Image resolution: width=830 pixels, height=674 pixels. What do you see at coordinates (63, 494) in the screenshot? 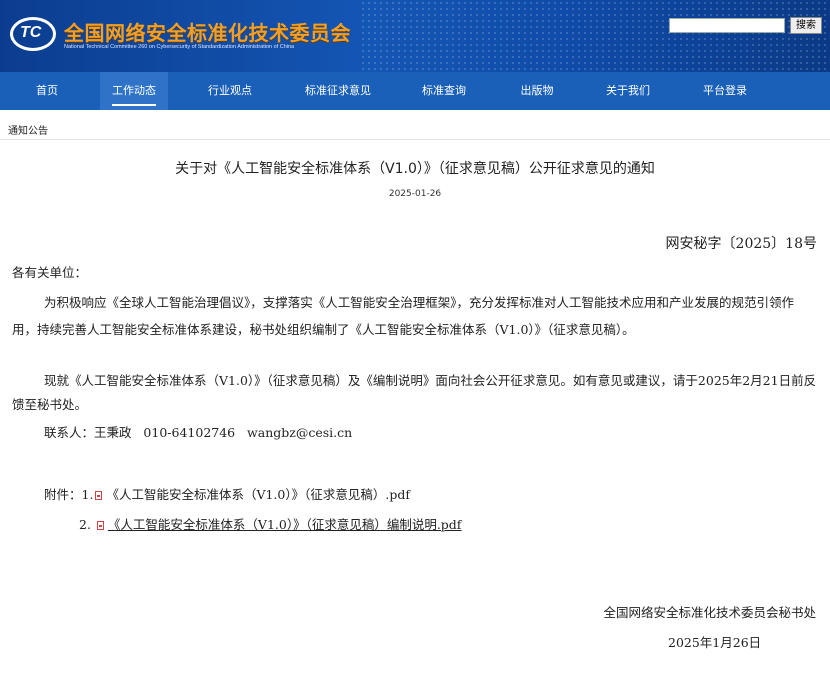
I see `attachment-label: 附件：` at bounding box center [63, 494].